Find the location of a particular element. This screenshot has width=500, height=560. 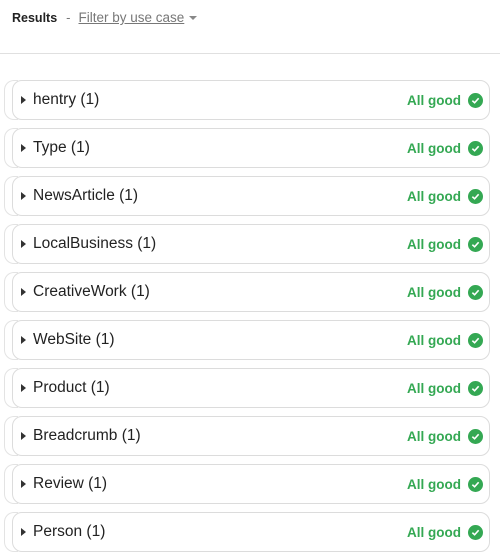

result-card-hentry: hentry (1) All good is located at coordinates (251, 100).